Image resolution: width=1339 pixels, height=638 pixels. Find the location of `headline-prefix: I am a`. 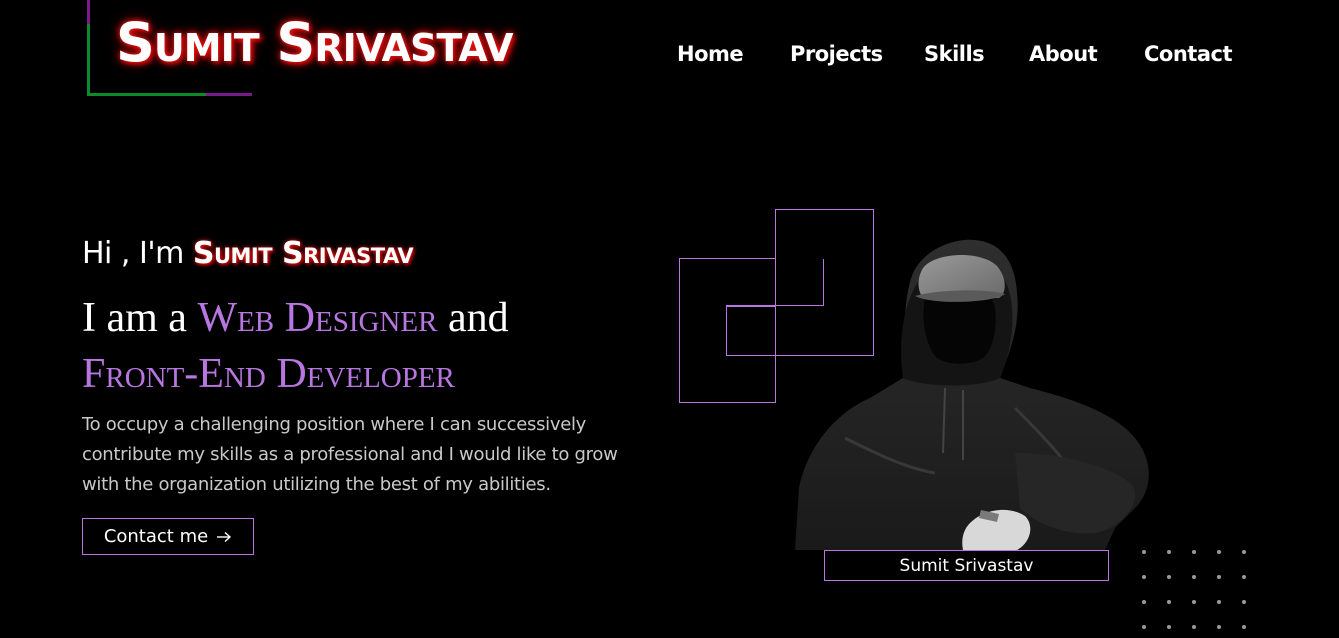

headline-prefix: I am a is located at coordinates (140, 318).